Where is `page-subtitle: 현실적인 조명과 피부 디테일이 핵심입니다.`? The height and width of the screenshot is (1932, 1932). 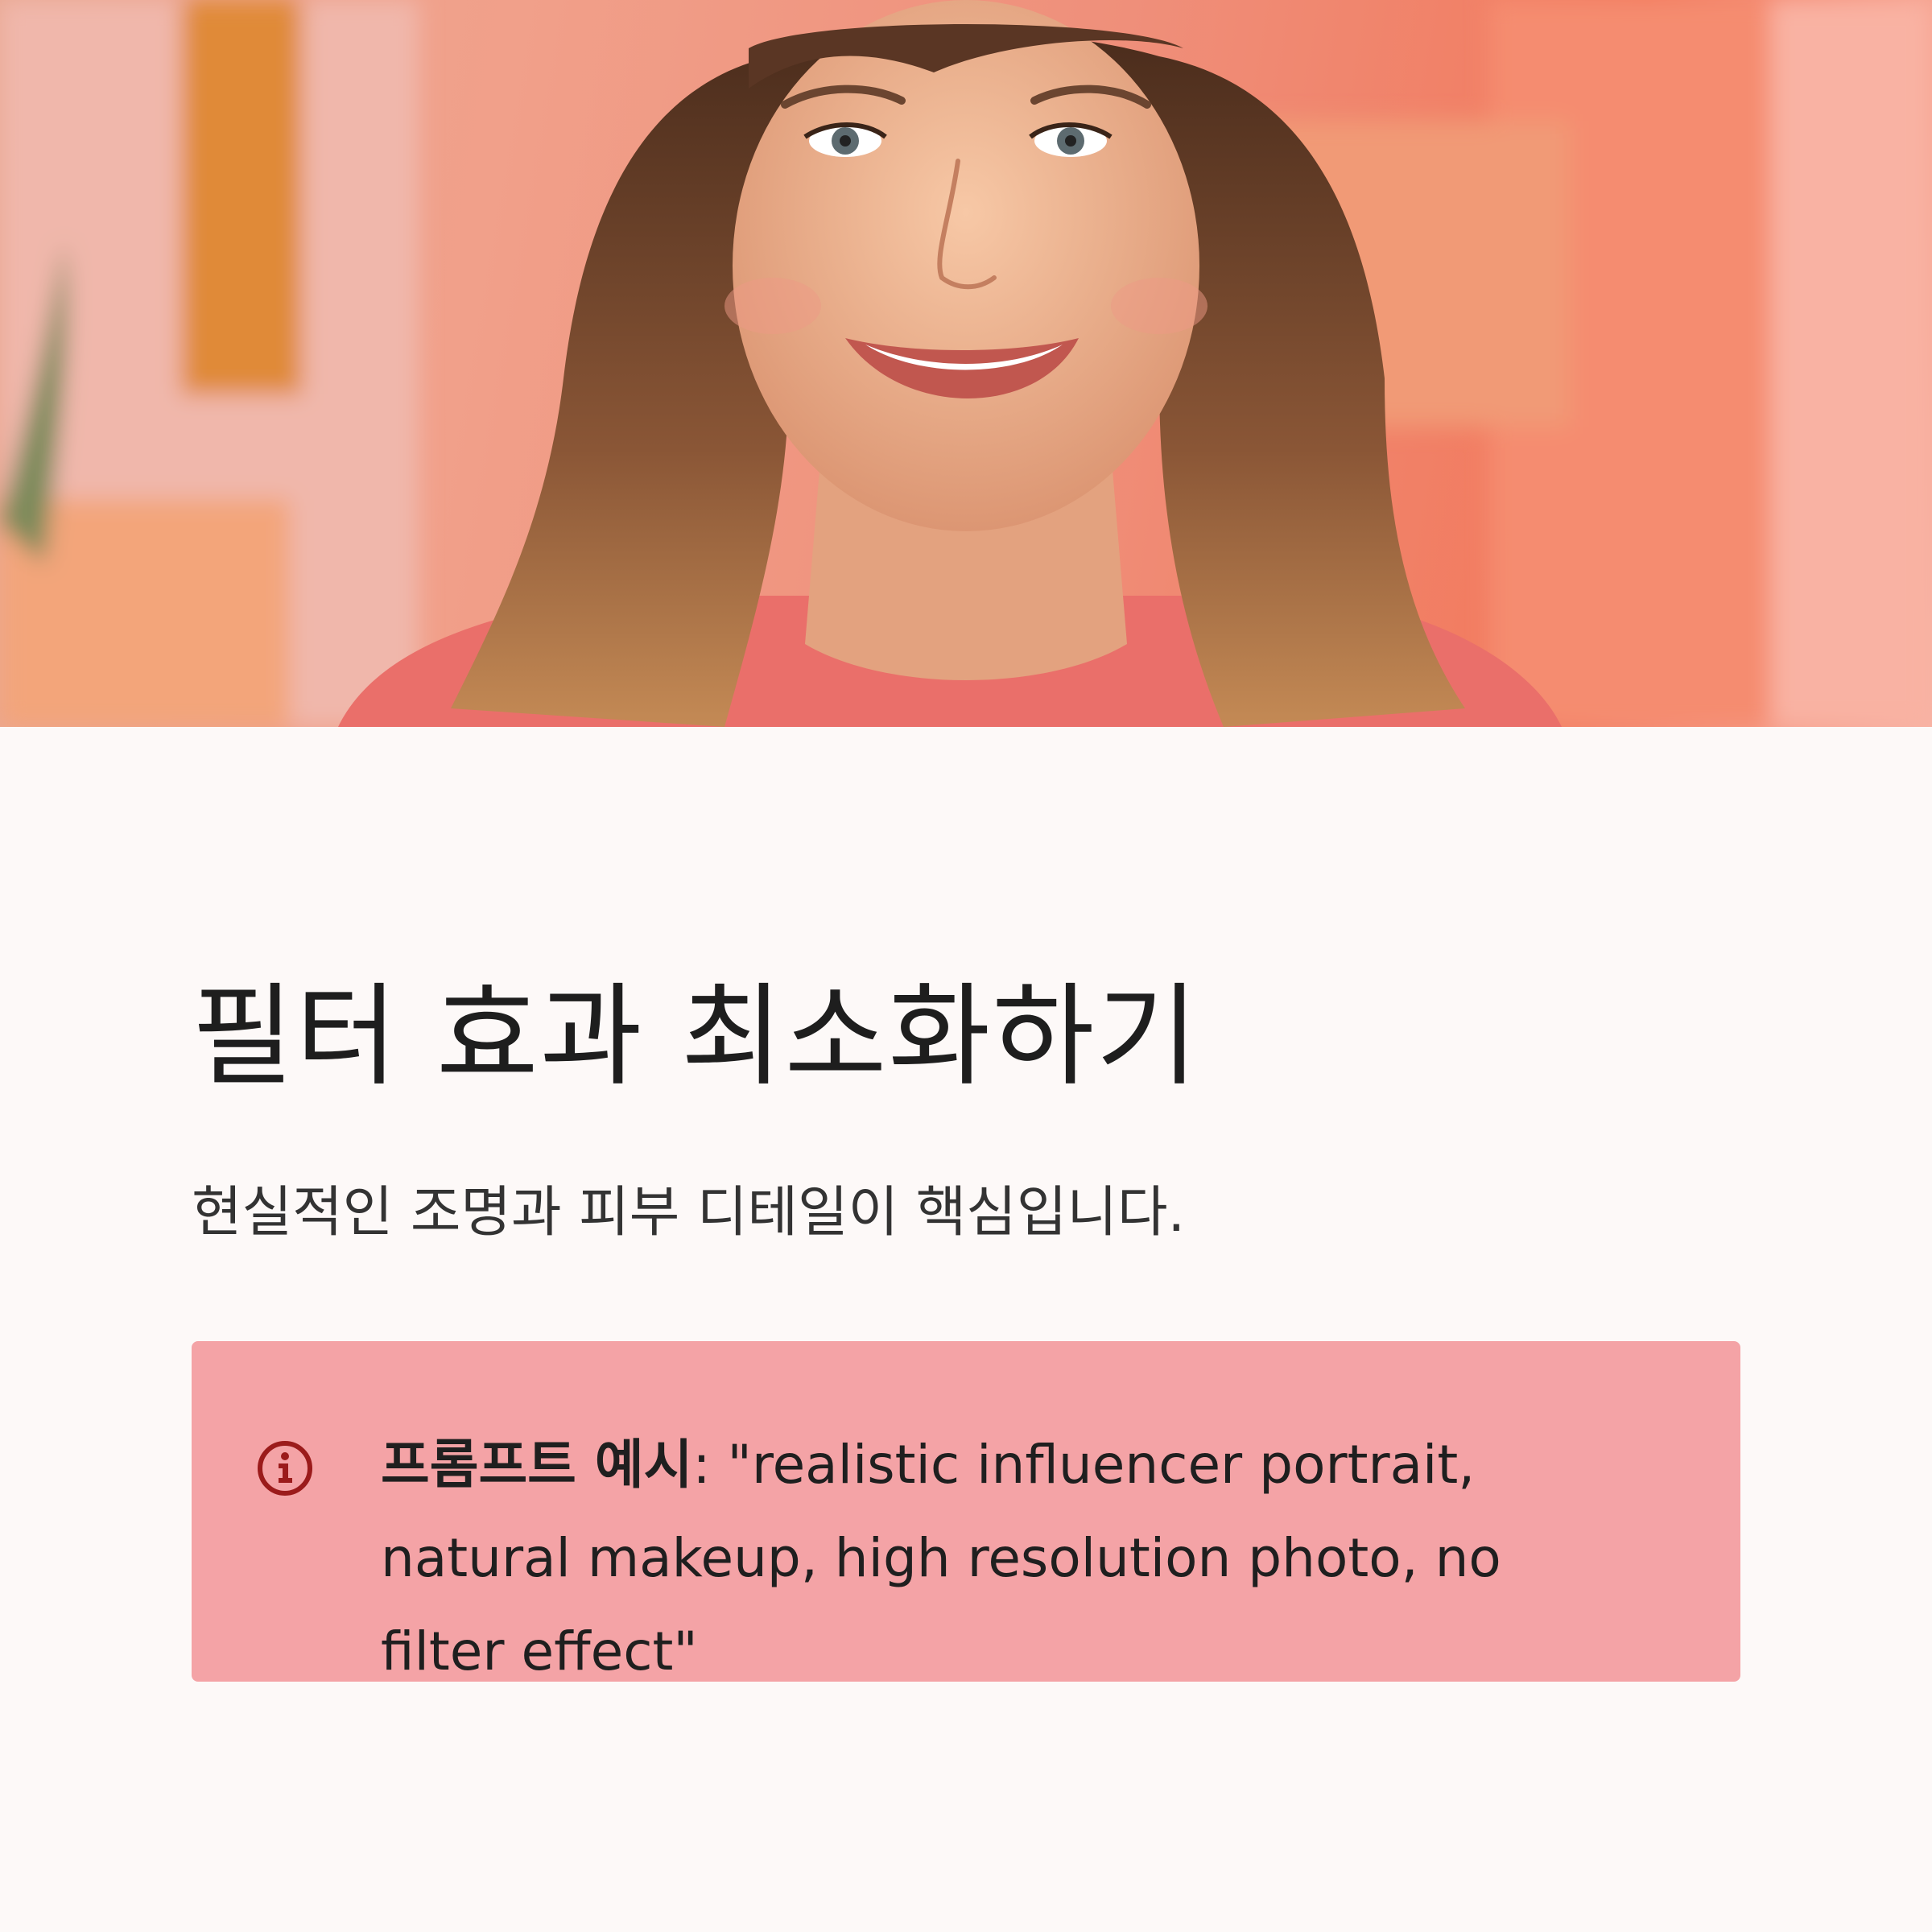 page-subtitle: 현실적인 조명과 피부 디테일이 핵심입니다. is located at coordinates (689, 1213).